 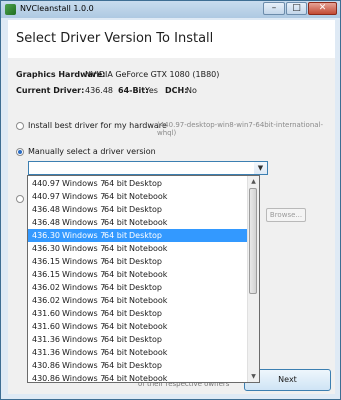 What do you see at coordinates (46, 339) in the screenshot?
I see `driver-version: 431.36` at bounding box center [46, 339].